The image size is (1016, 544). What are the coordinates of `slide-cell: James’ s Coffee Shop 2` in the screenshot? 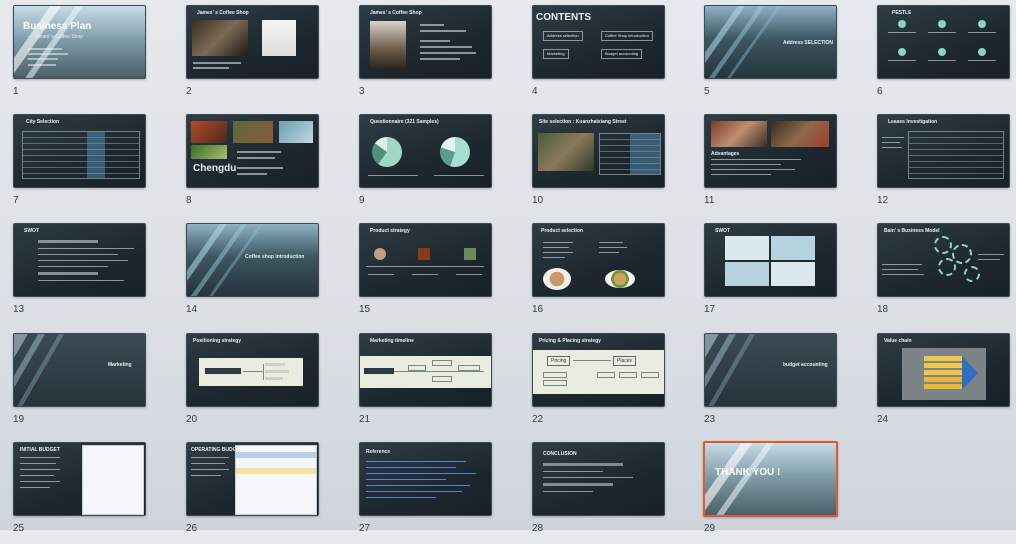 It's located at (252, 56).